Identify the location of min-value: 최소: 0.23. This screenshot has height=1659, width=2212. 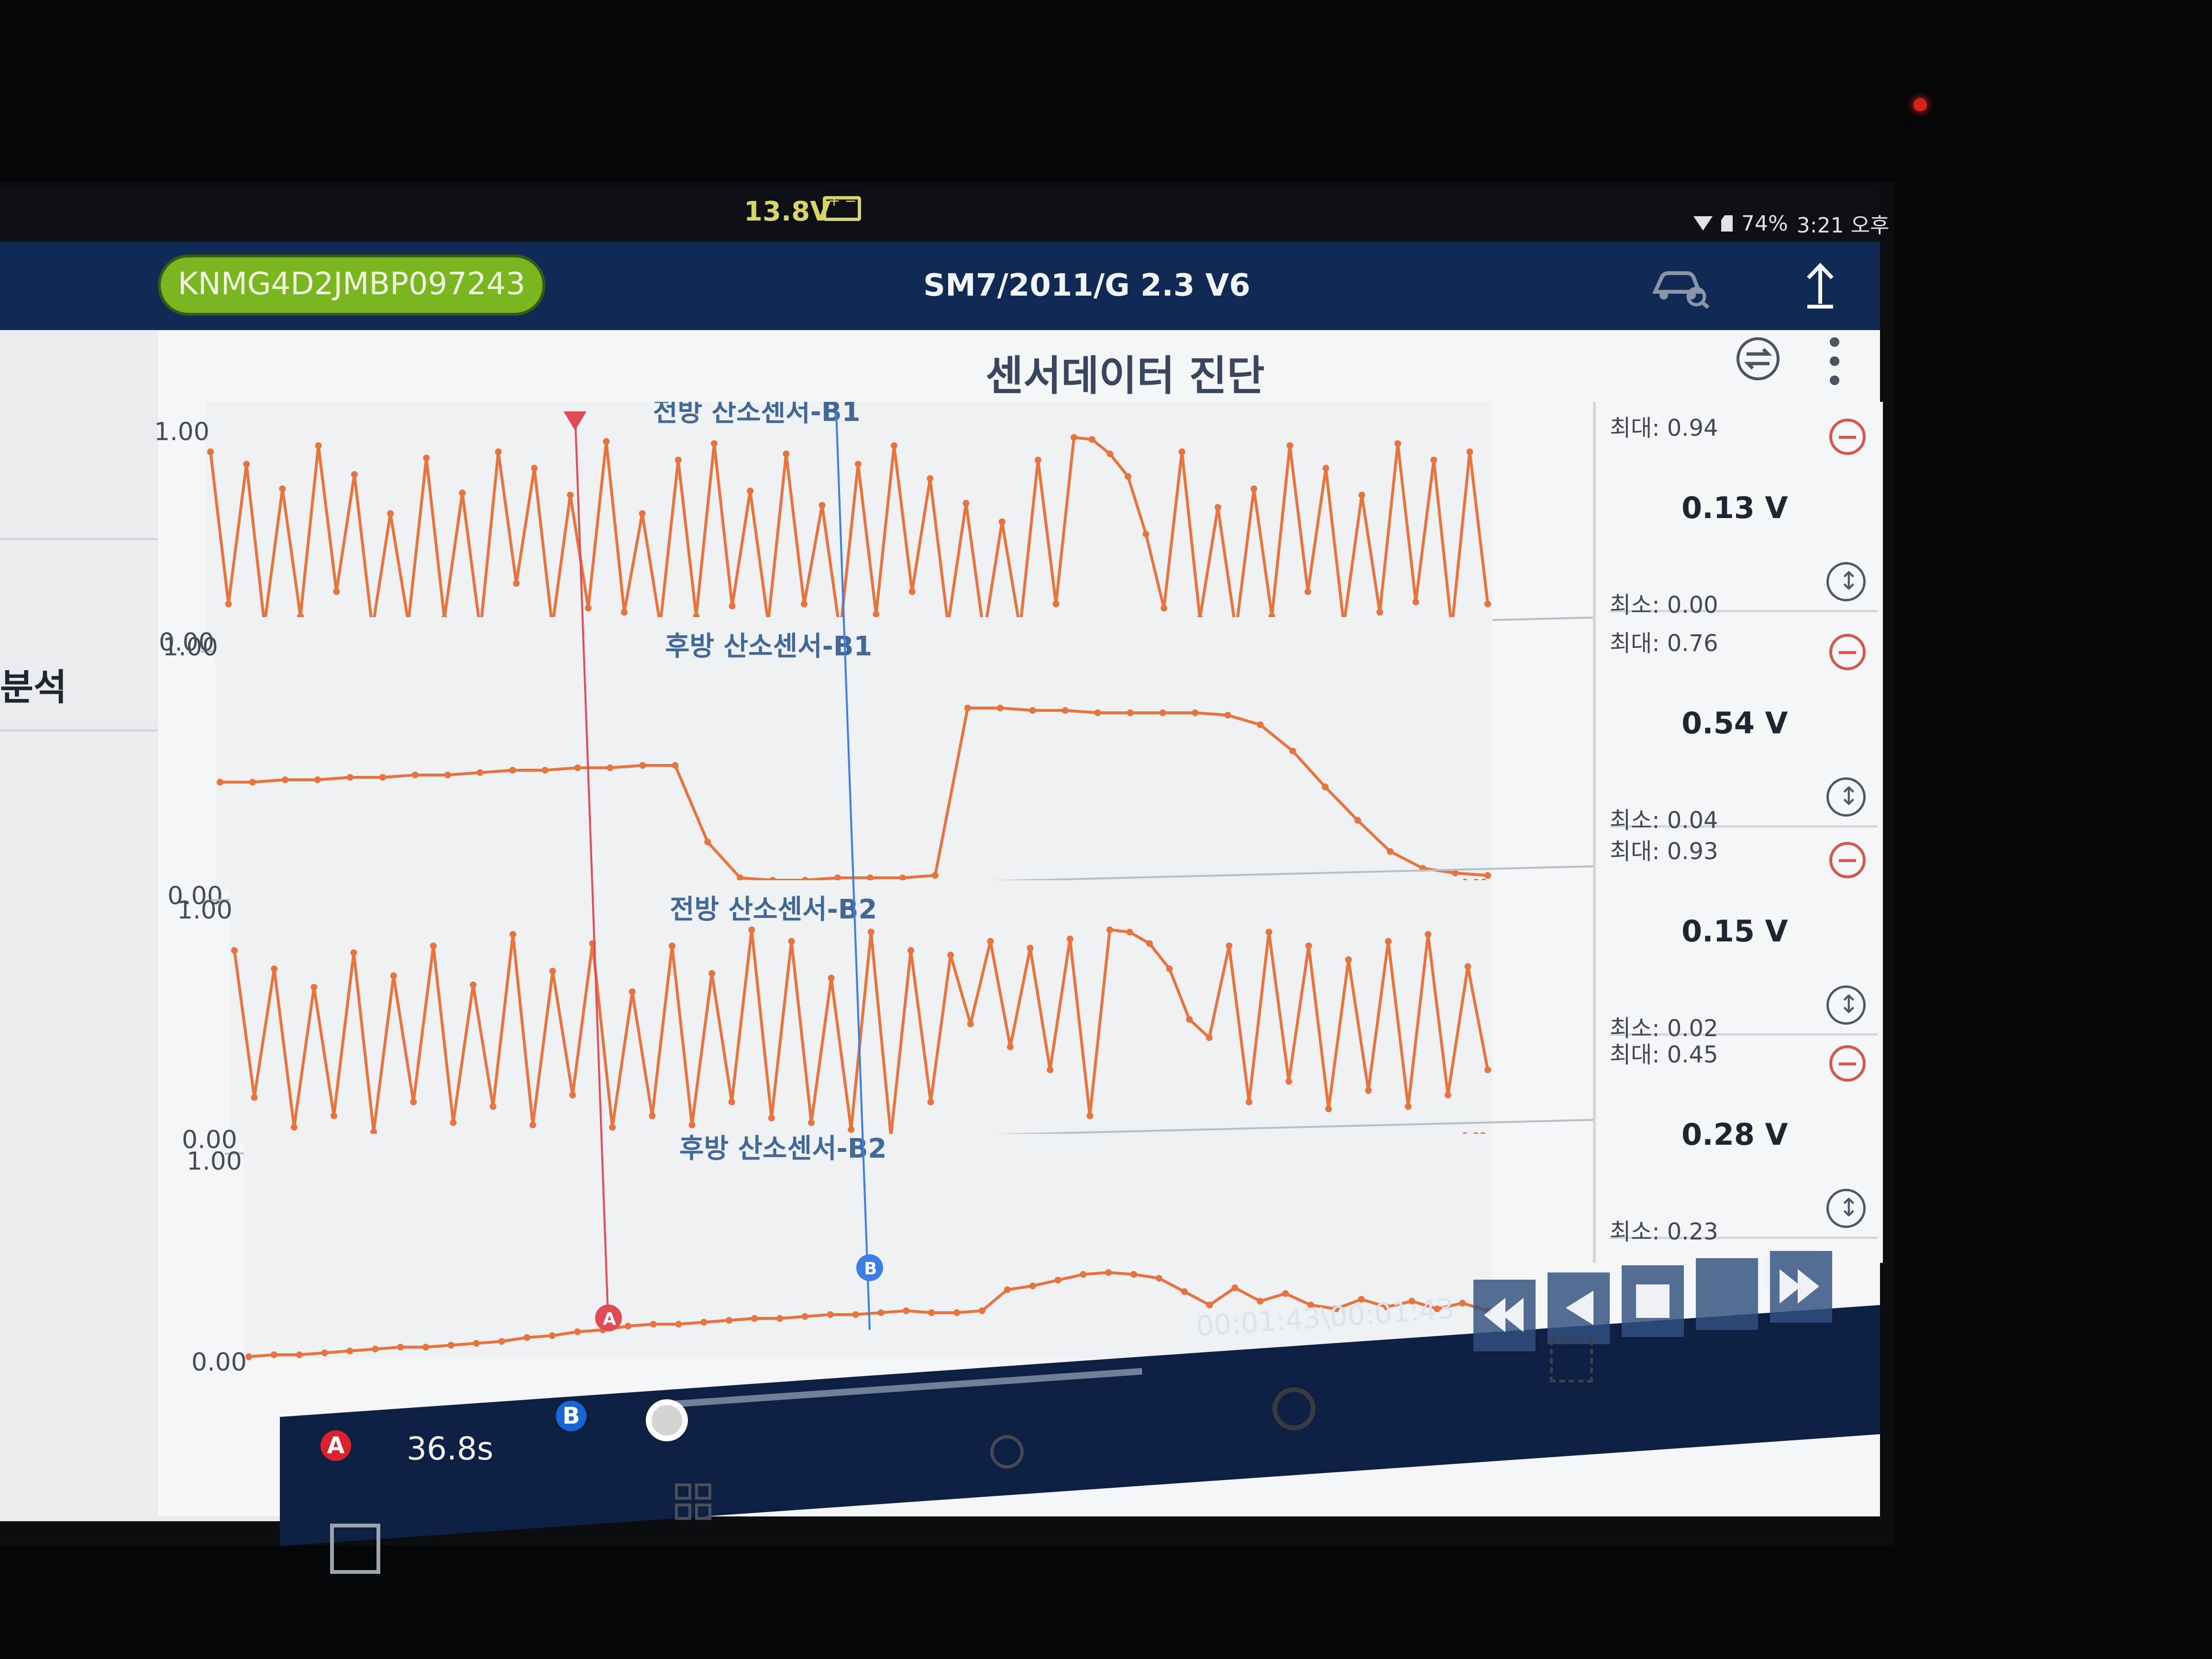
(1664, 1231).